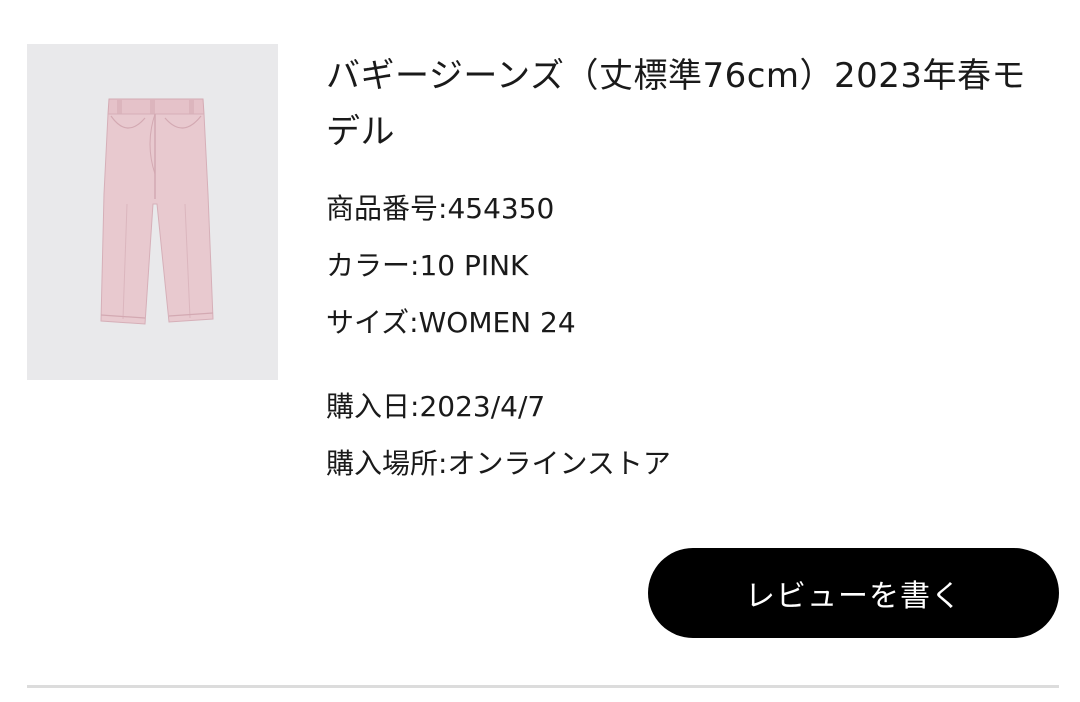 The height and width of the screenshot is (702, 1080). Describe the element at coordinates (691, 406) in the screenshot. I see `purchase-date-row: 購入日: 2023/4/7` at that location.